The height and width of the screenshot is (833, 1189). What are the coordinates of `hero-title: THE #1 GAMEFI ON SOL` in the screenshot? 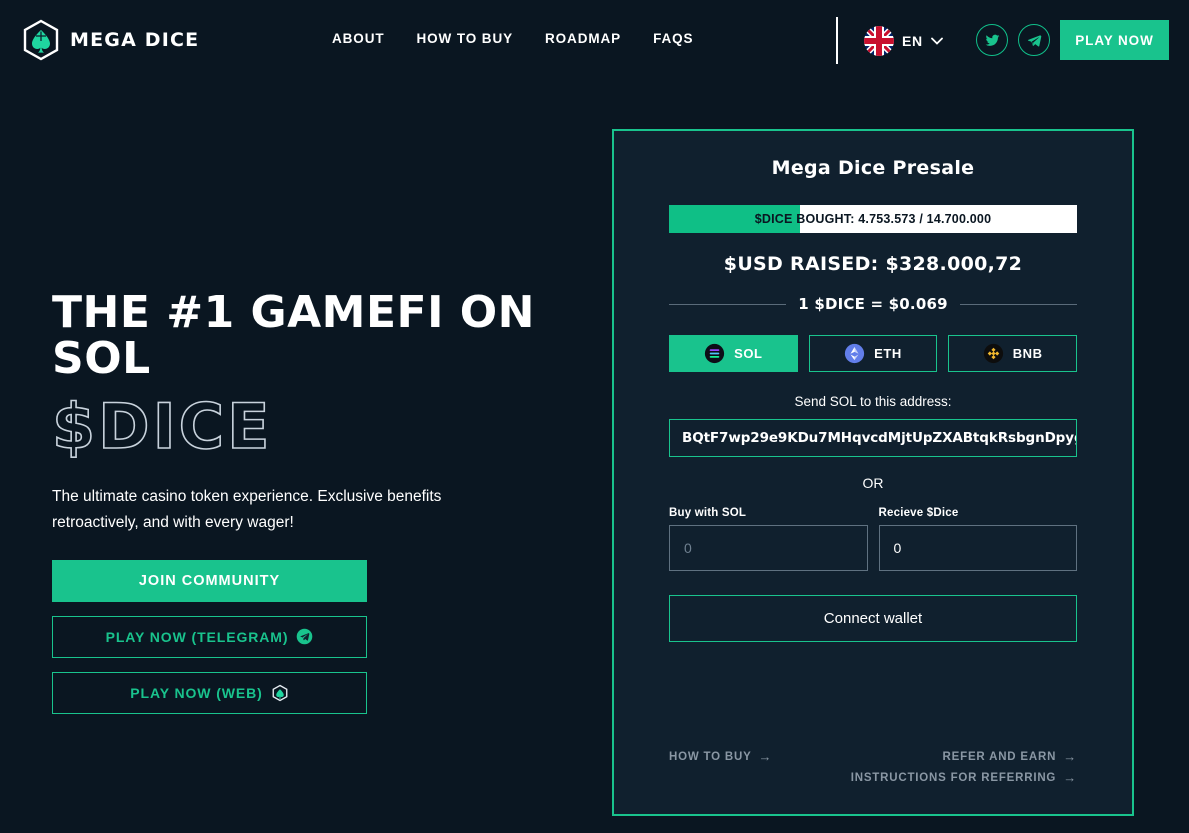 It's located at (293, 336).